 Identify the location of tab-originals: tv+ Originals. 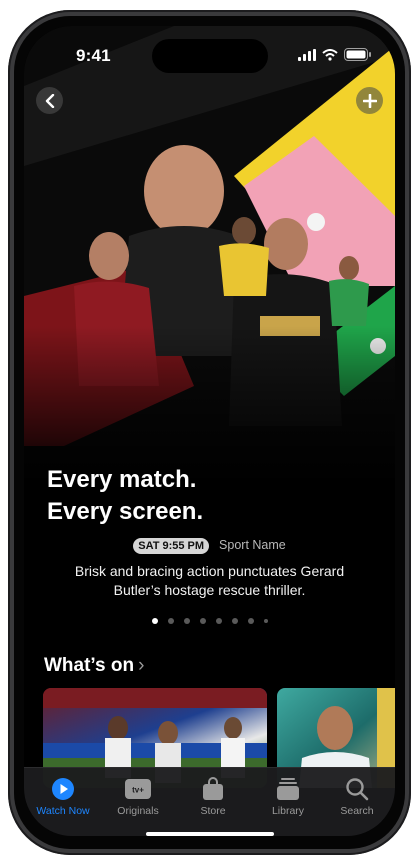
(138, 796).